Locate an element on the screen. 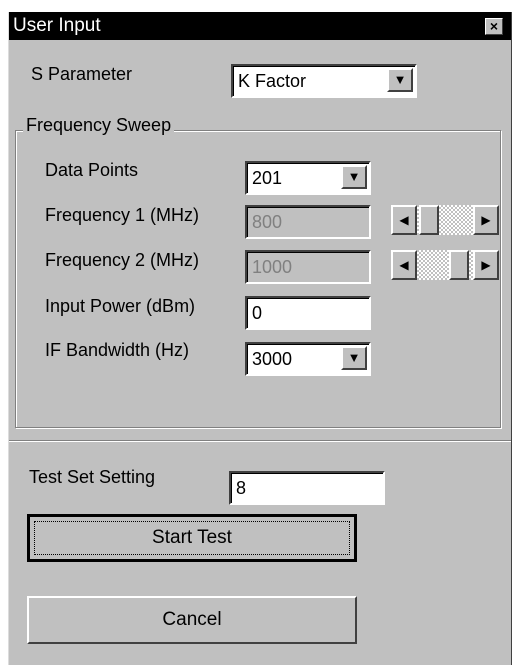 Image resolution: width=518 pixels, height=665 pixels. frequency2-slider: ◀ ▶ is located at coordinates (445, 265).